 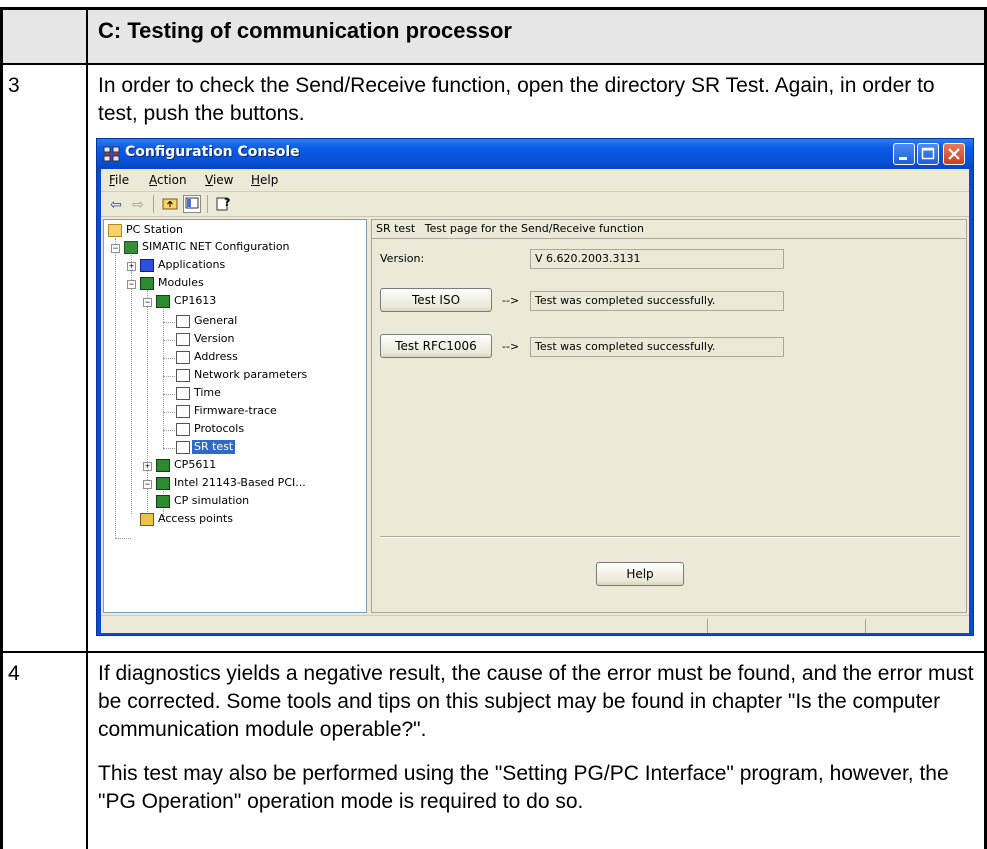 What do you see at coordinates (147, 283) in the screenshot?
I see `modules-icon` at bounding box center [147, 283].